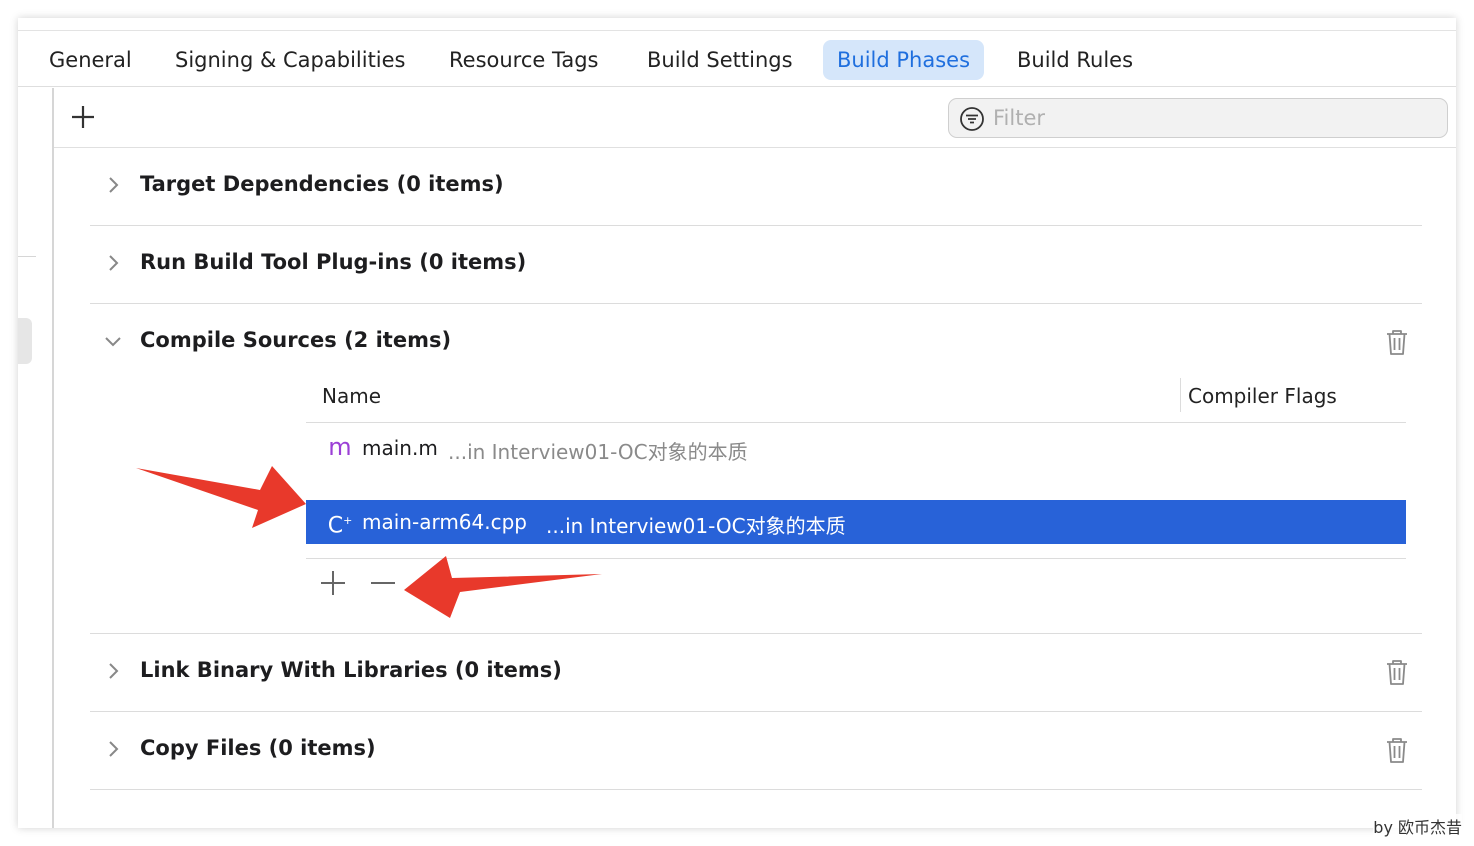 This screenshot has height=846, width=1474. Describe the element at coordinates (340, 447) in the screenshot. I see `objc-file-icon: m` at that location.